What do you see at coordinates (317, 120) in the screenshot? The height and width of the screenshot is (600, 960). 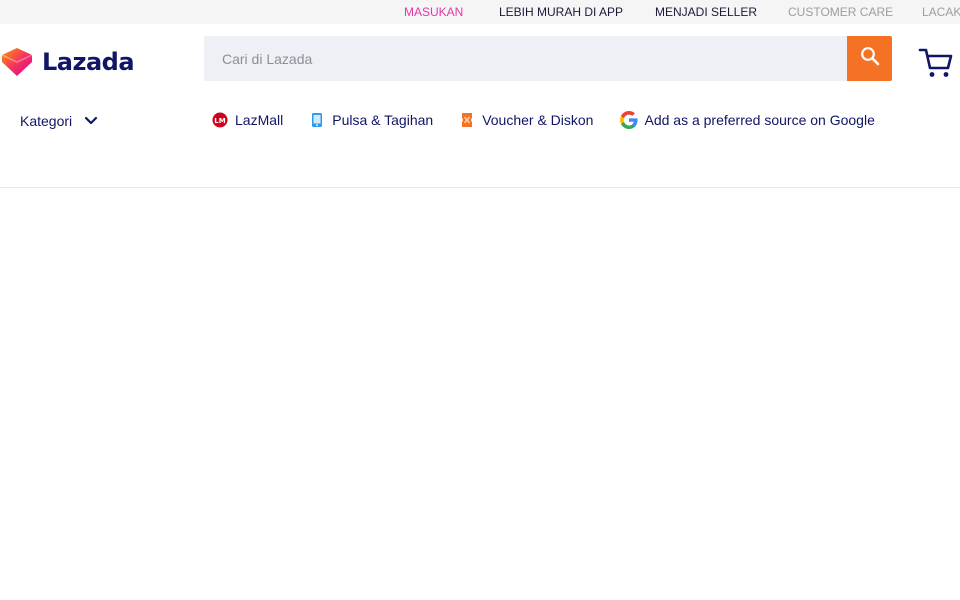 I see `phone-bill-icon` at bounding box center [317, 120].